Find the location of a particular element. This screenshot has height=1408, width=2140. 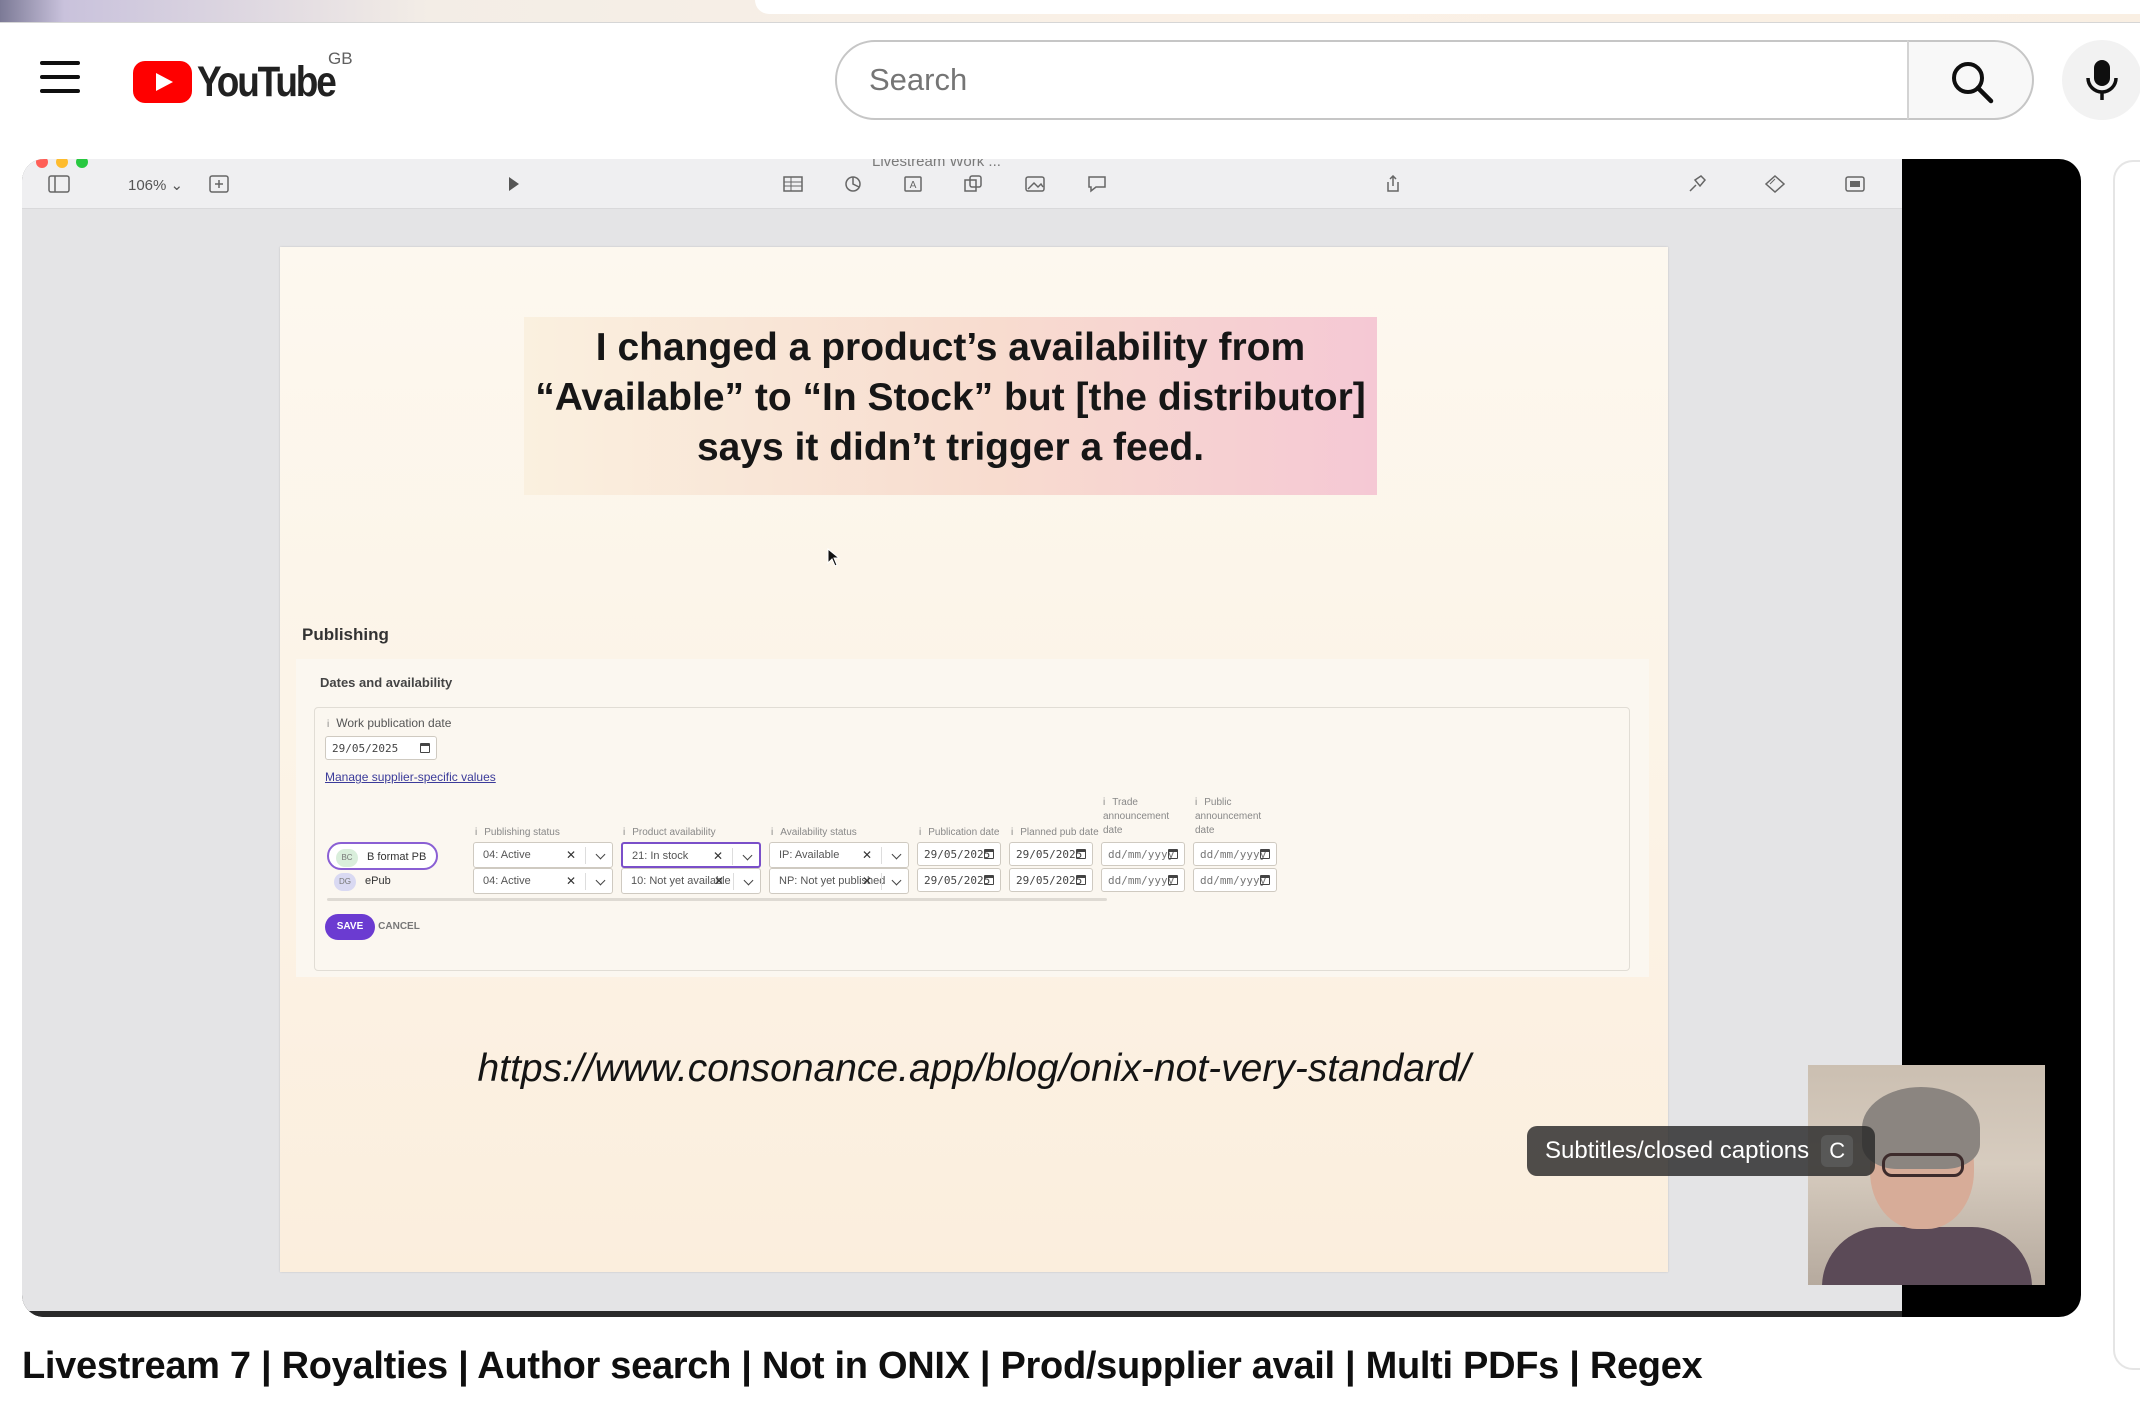

search-button is located at coordinates (1970, 80).